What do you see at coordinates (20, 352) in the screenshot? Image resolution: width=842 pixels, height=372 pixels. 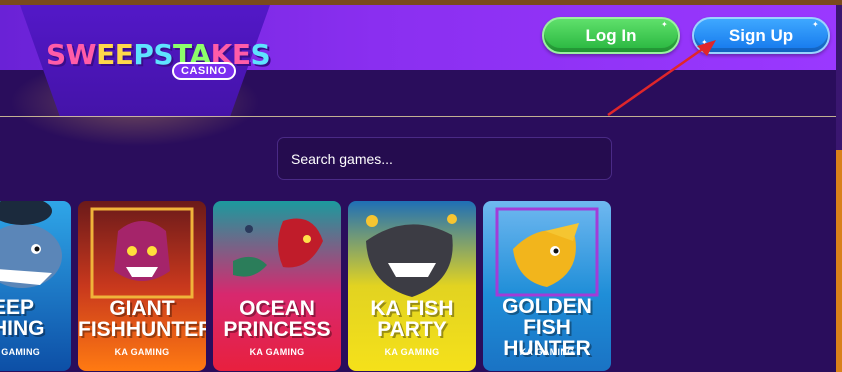 I see `game-studio: A GAMING` at bounding box center [20, 352].